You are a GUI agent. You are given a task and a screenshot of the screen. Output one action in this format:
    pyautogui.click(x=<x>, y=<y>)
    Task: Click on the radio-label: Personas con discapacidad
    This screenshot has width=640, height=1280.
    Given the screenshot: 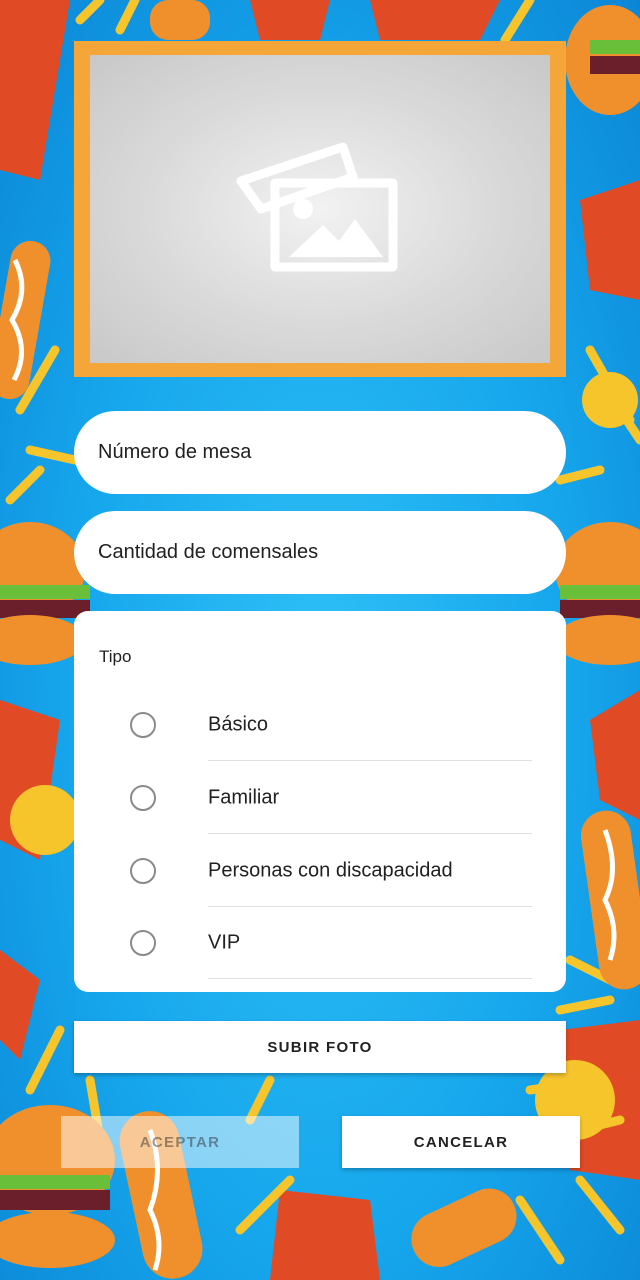 What is the action you would take?
    pyautogui.click(x=330, y=870)
    